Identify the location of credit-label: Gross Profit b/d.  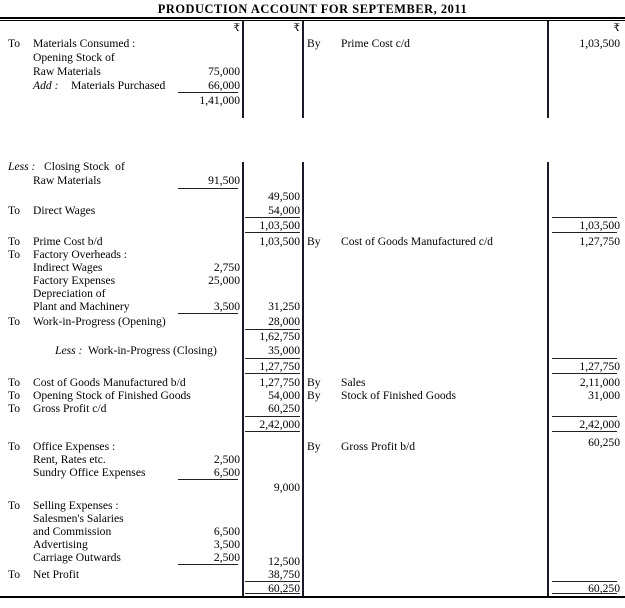
(378, 446).